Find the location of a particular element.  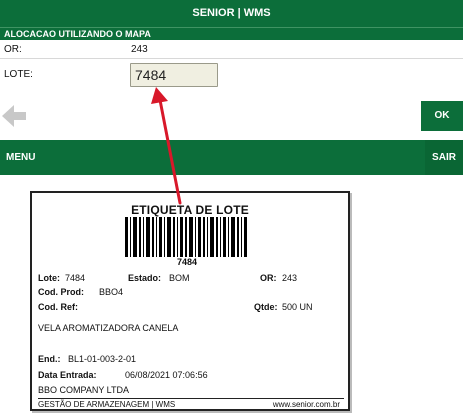

label-qtde-value: 500 UN is located at coordinates (297, 307).